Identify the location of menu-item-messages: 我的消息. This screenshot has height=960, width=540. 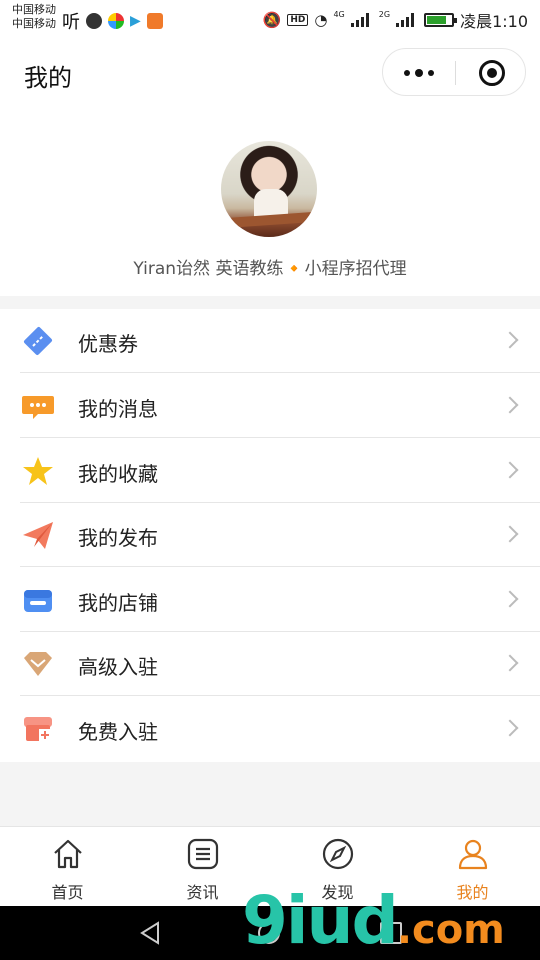
(270, 406).